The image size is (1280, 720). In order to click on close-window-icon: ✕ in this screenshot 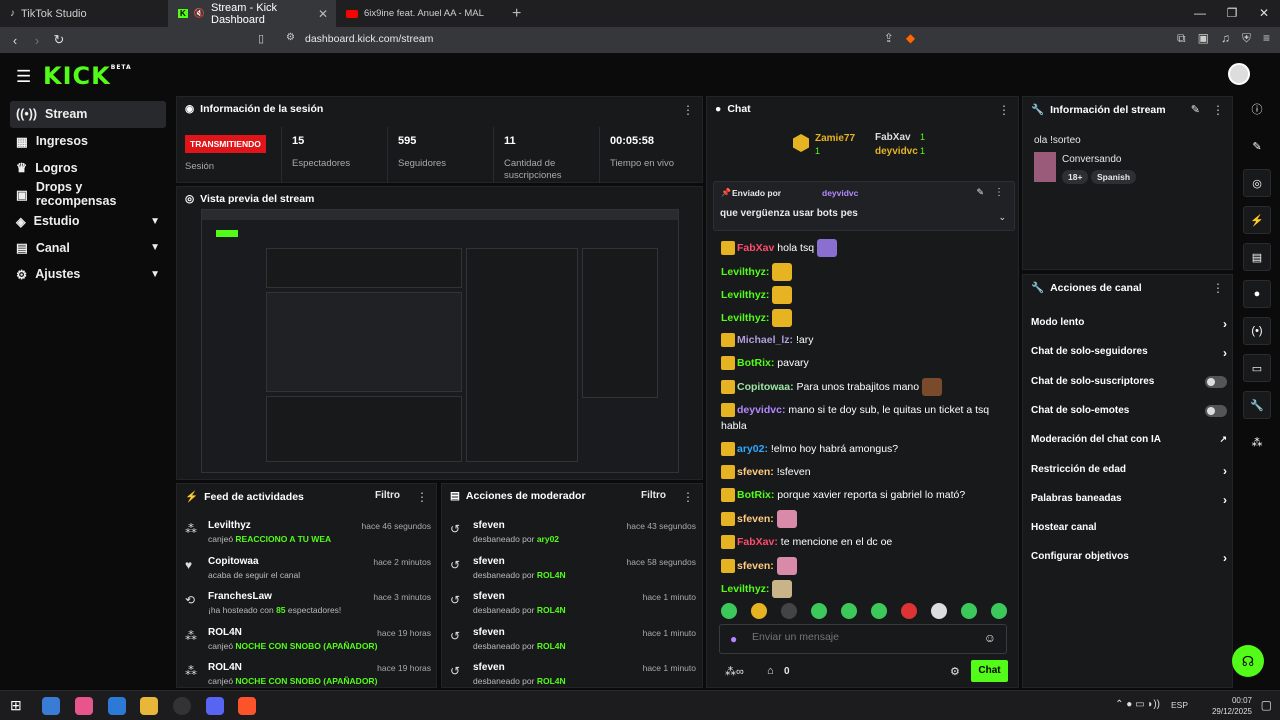, I will do `click(1264, 13)`.